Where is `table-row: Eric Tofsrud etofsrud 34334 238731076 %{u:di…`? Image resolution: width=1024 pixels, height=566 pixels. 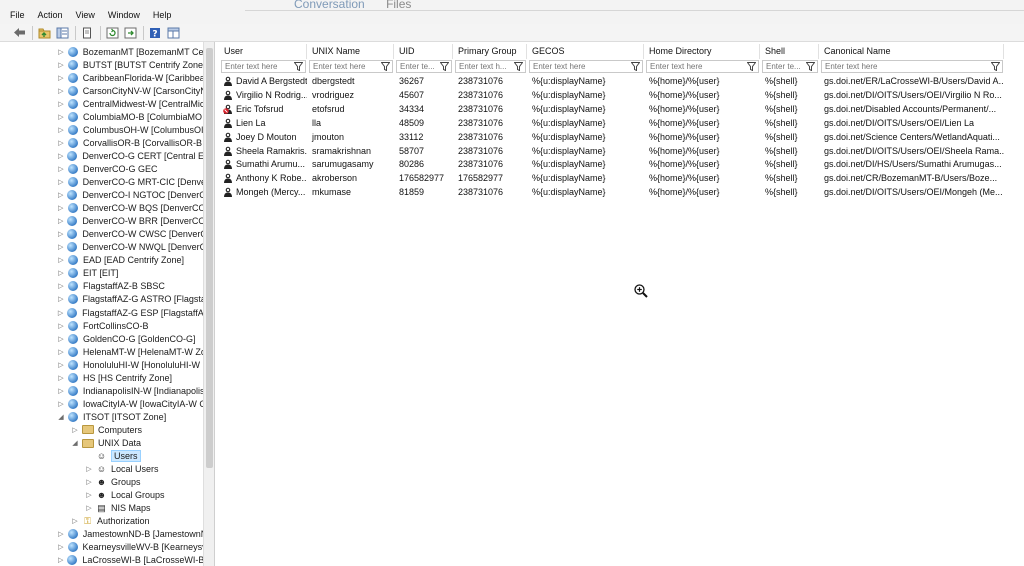 table-row: Eric Tofsrud etofsrud 34334 238731076 %{u:di… is located at coordinates (611, 109).